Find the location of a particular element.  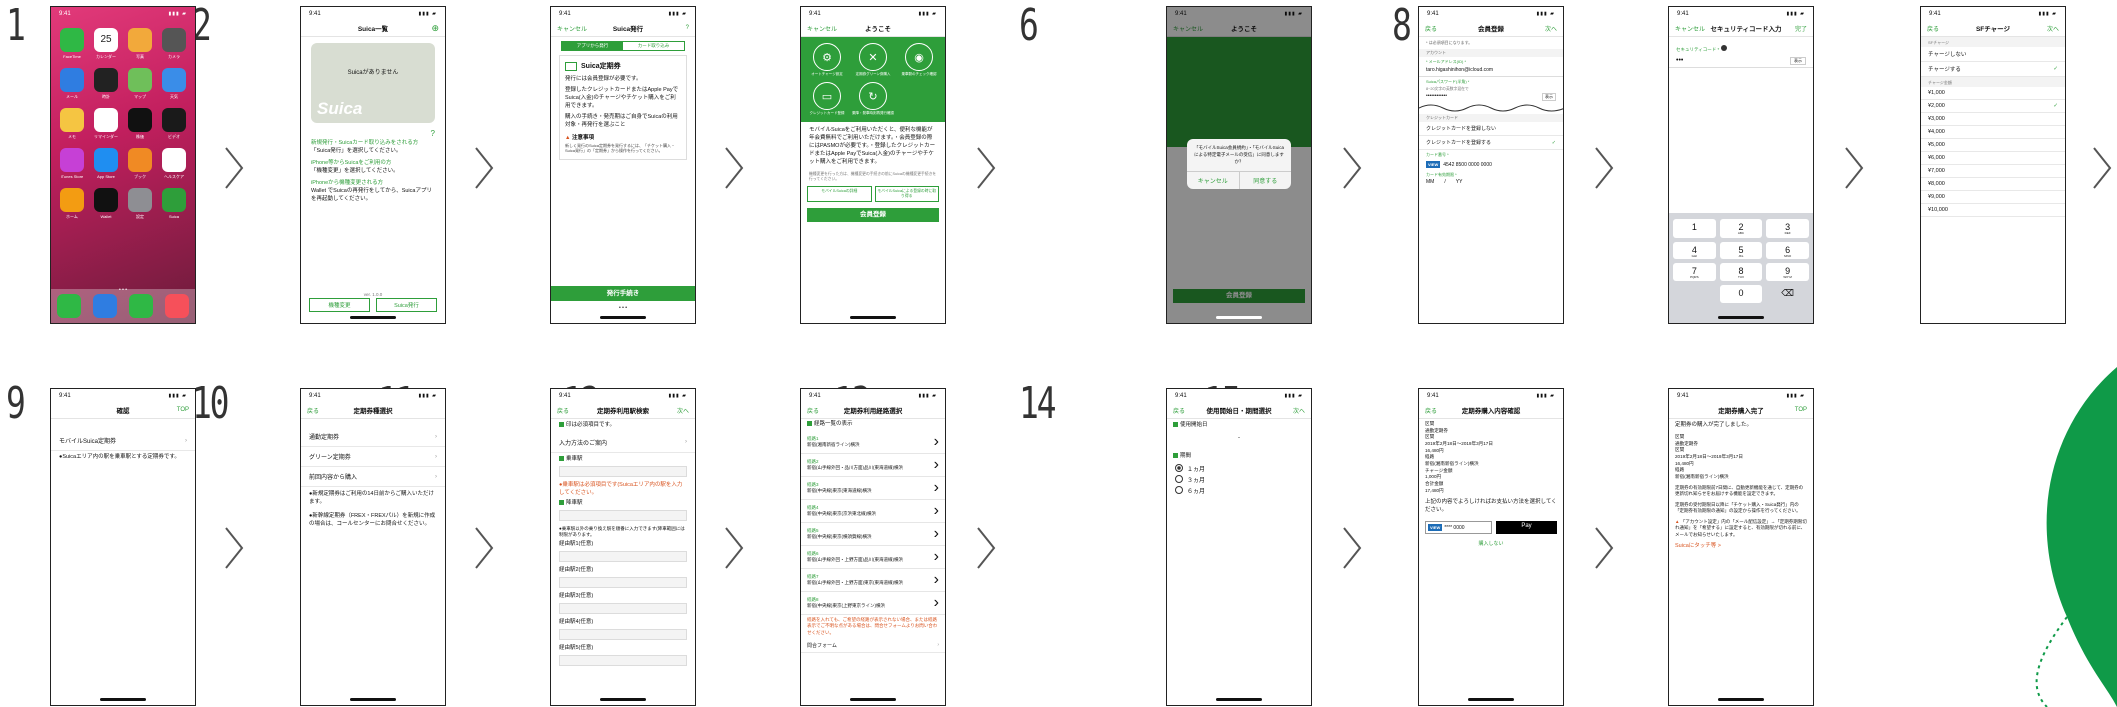

period-option: １ヵ月 is located at coordinates (1239, 468).